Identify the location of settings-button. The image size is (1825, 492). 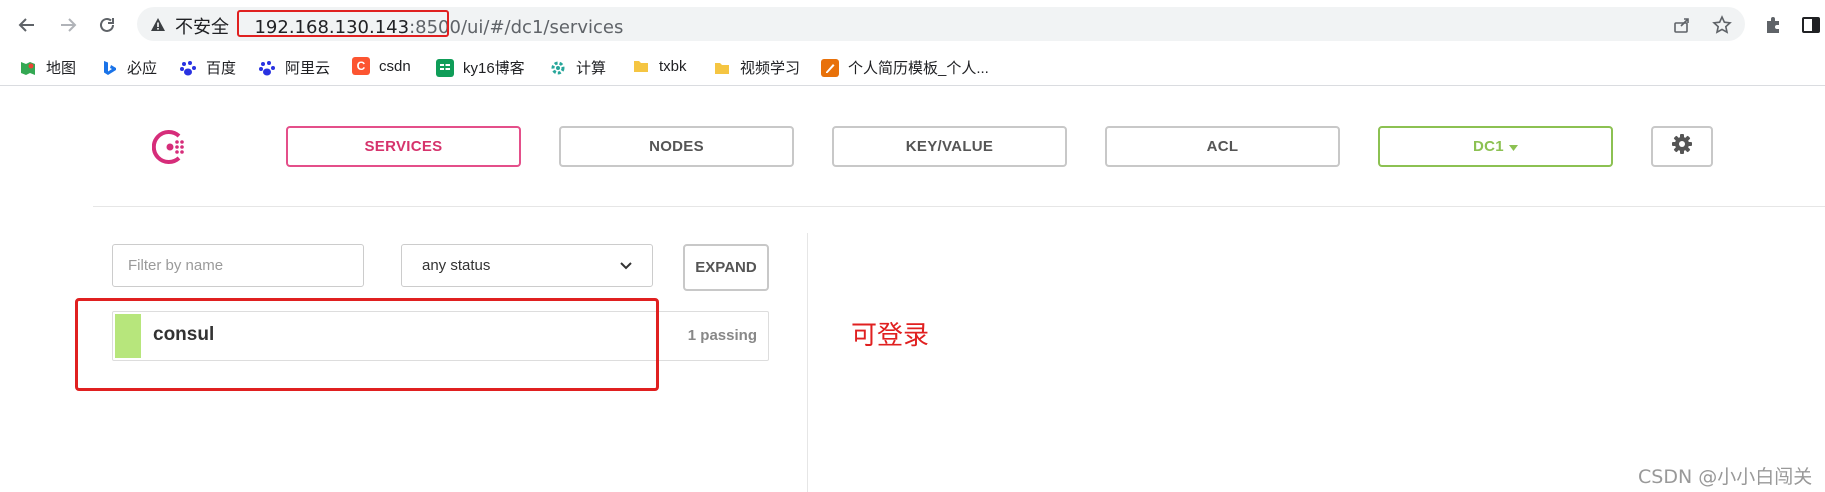
(1682, 146).